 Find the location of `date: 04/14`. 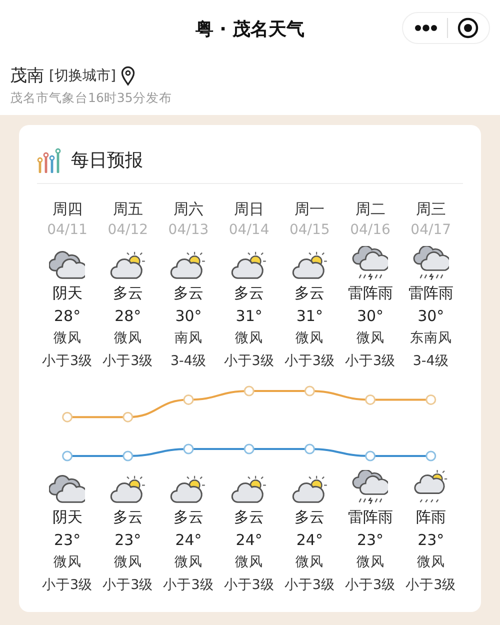

date: 04/14 is located at coordinates (249, 230).